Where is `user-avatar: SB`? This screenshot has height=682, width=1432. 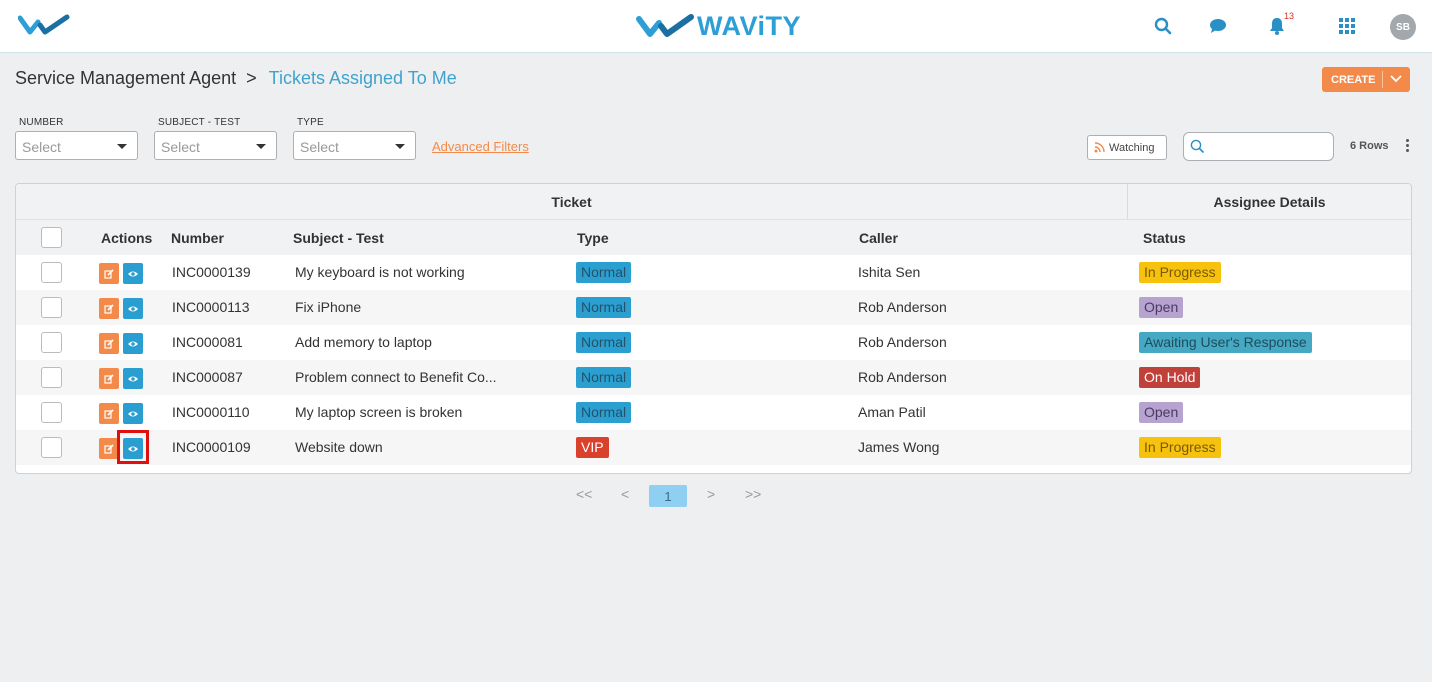
user-avatar: SB is located at coordinates (1403, 27).